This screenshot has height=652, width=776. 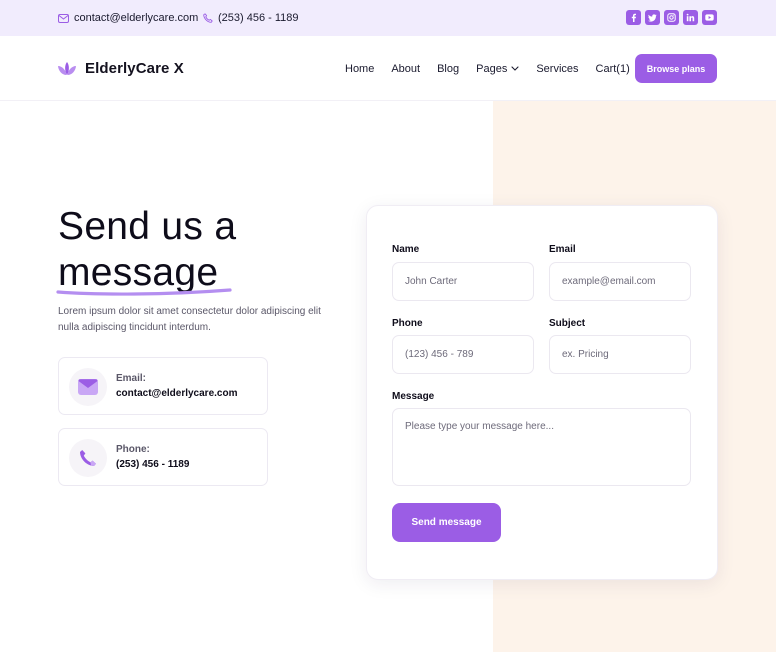 What do you see at coordinates (709, 17) in the screenshot?
I see `youtube-icon` at bounding box center [709, 17].